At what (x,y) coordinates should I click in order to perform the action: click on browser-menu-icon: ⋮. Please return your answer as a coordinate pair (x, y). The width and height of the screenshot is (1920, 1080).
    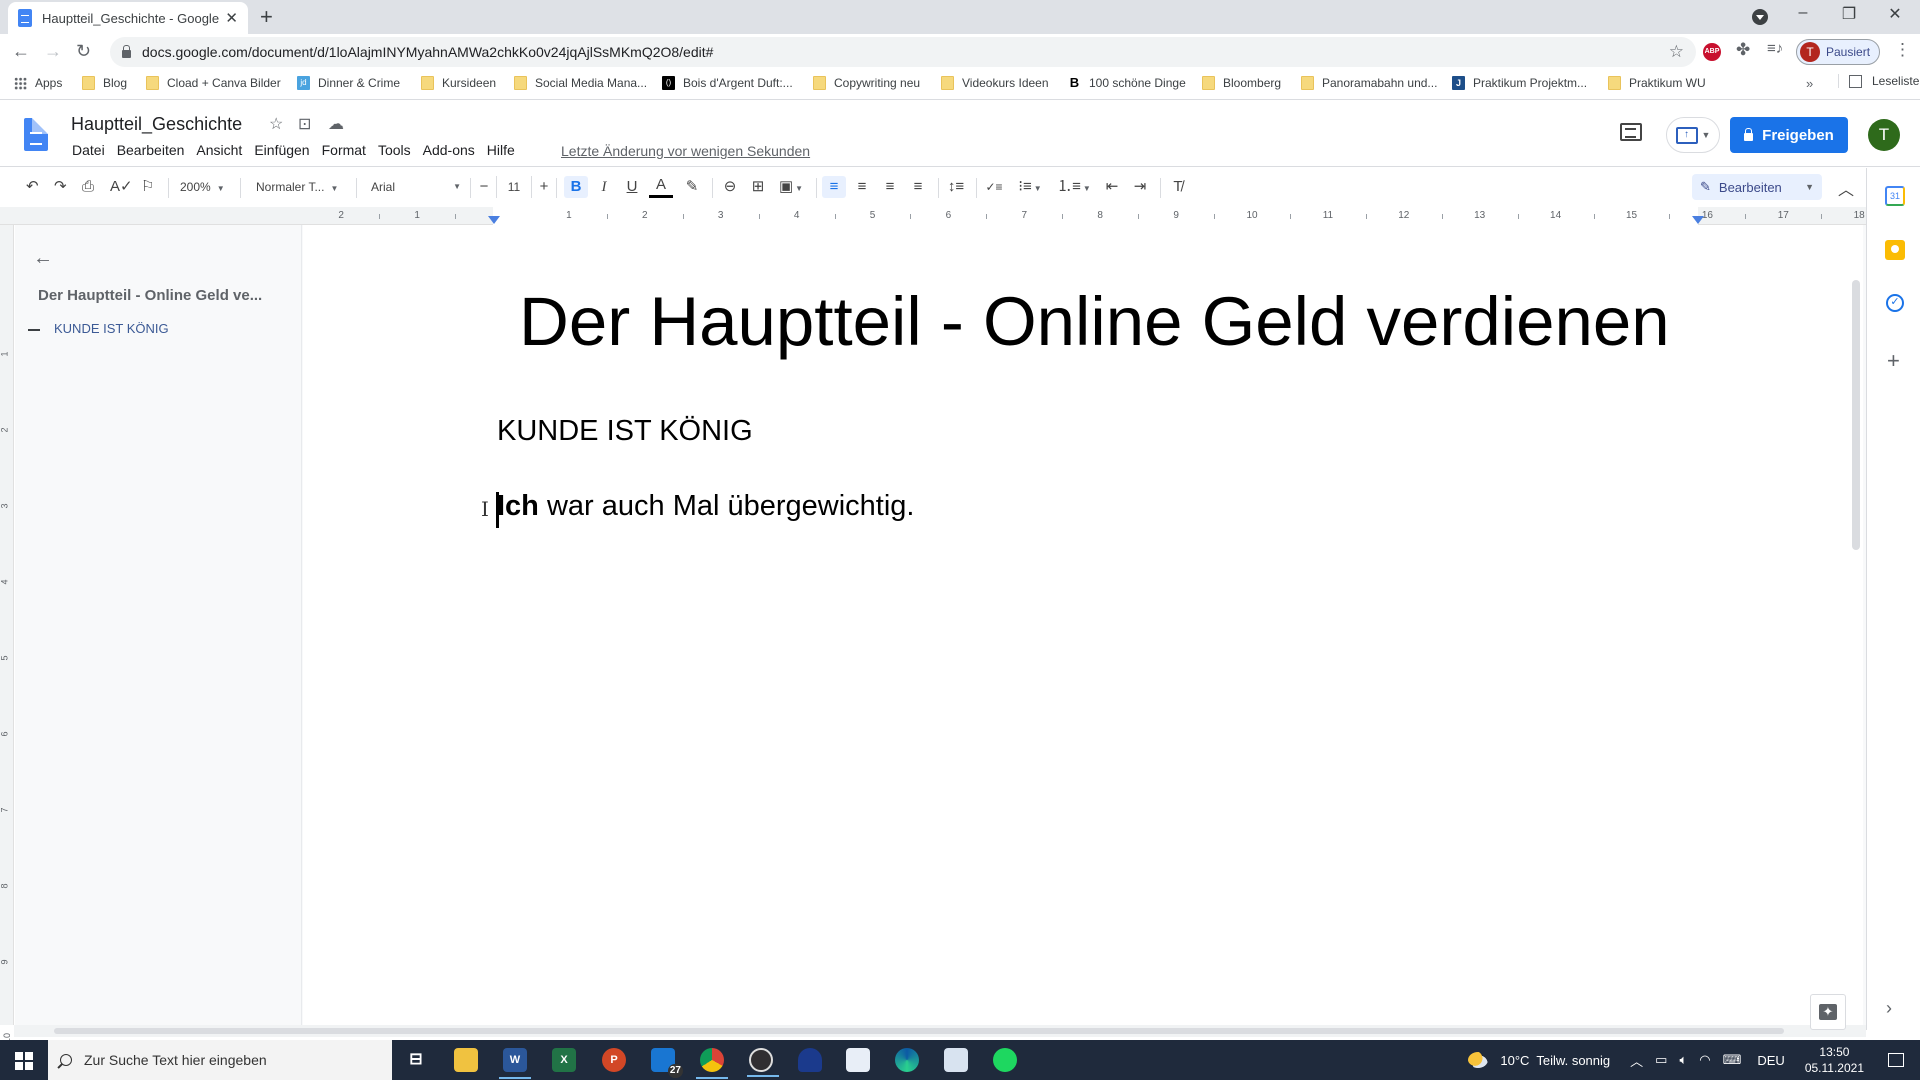
    Looking at the image, I should click on (1902, 50).